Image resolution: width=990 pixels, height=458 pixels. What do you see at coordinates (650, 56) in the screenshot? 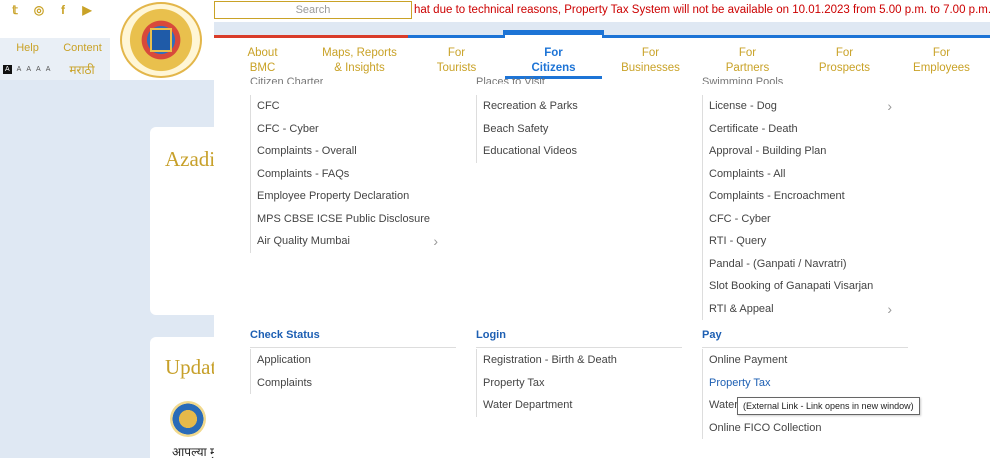
I see `nav-for-businesses: For Businesses` at bounding box center [650, 56].